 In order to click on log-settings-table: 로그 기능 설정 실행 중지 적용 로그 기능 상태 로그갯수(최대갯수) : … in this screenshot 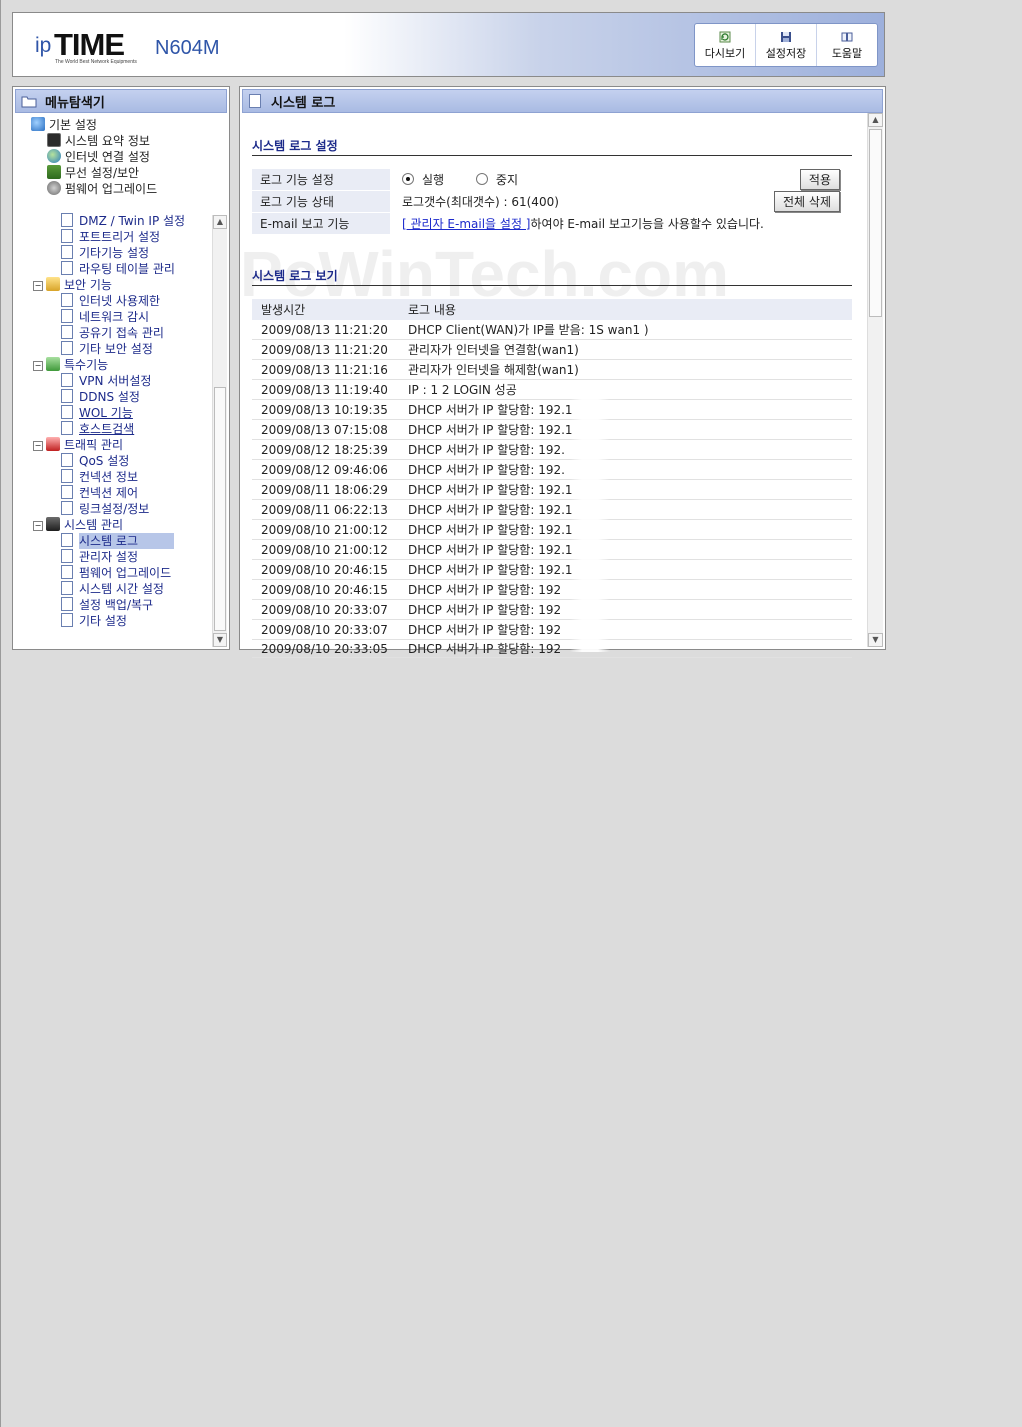, I will do `click(552, 202)`.